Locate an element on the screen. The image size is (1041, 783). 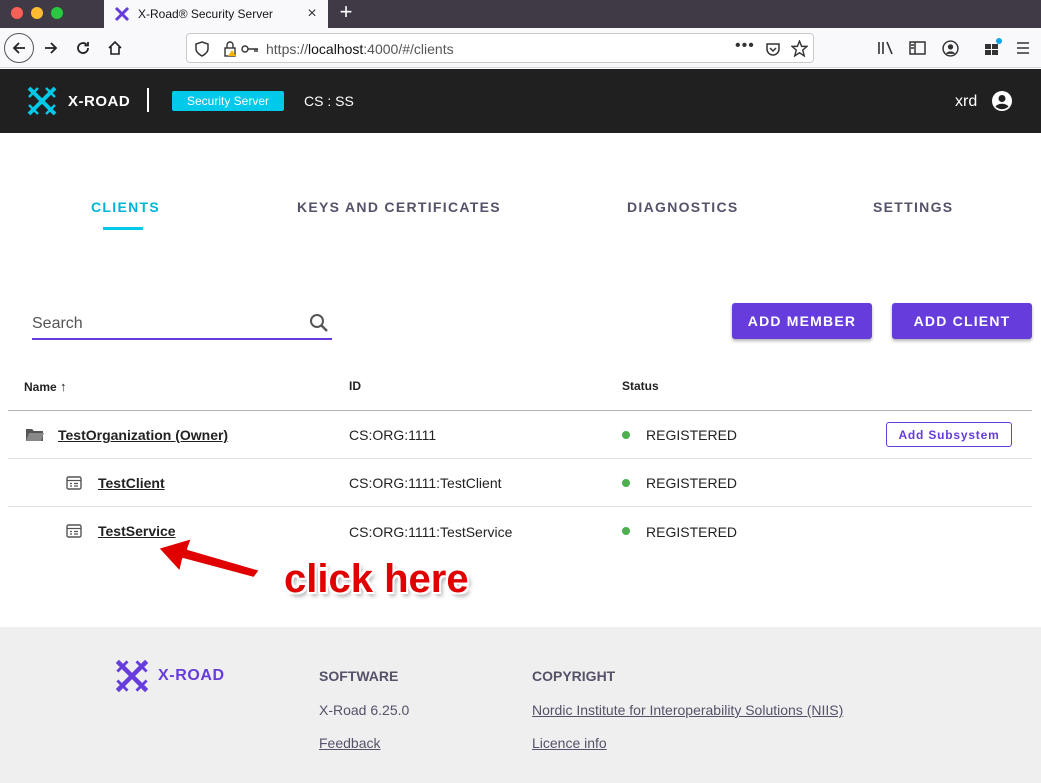
copyright-heading: COPYRIGHT is located at coordinates (574, 676).